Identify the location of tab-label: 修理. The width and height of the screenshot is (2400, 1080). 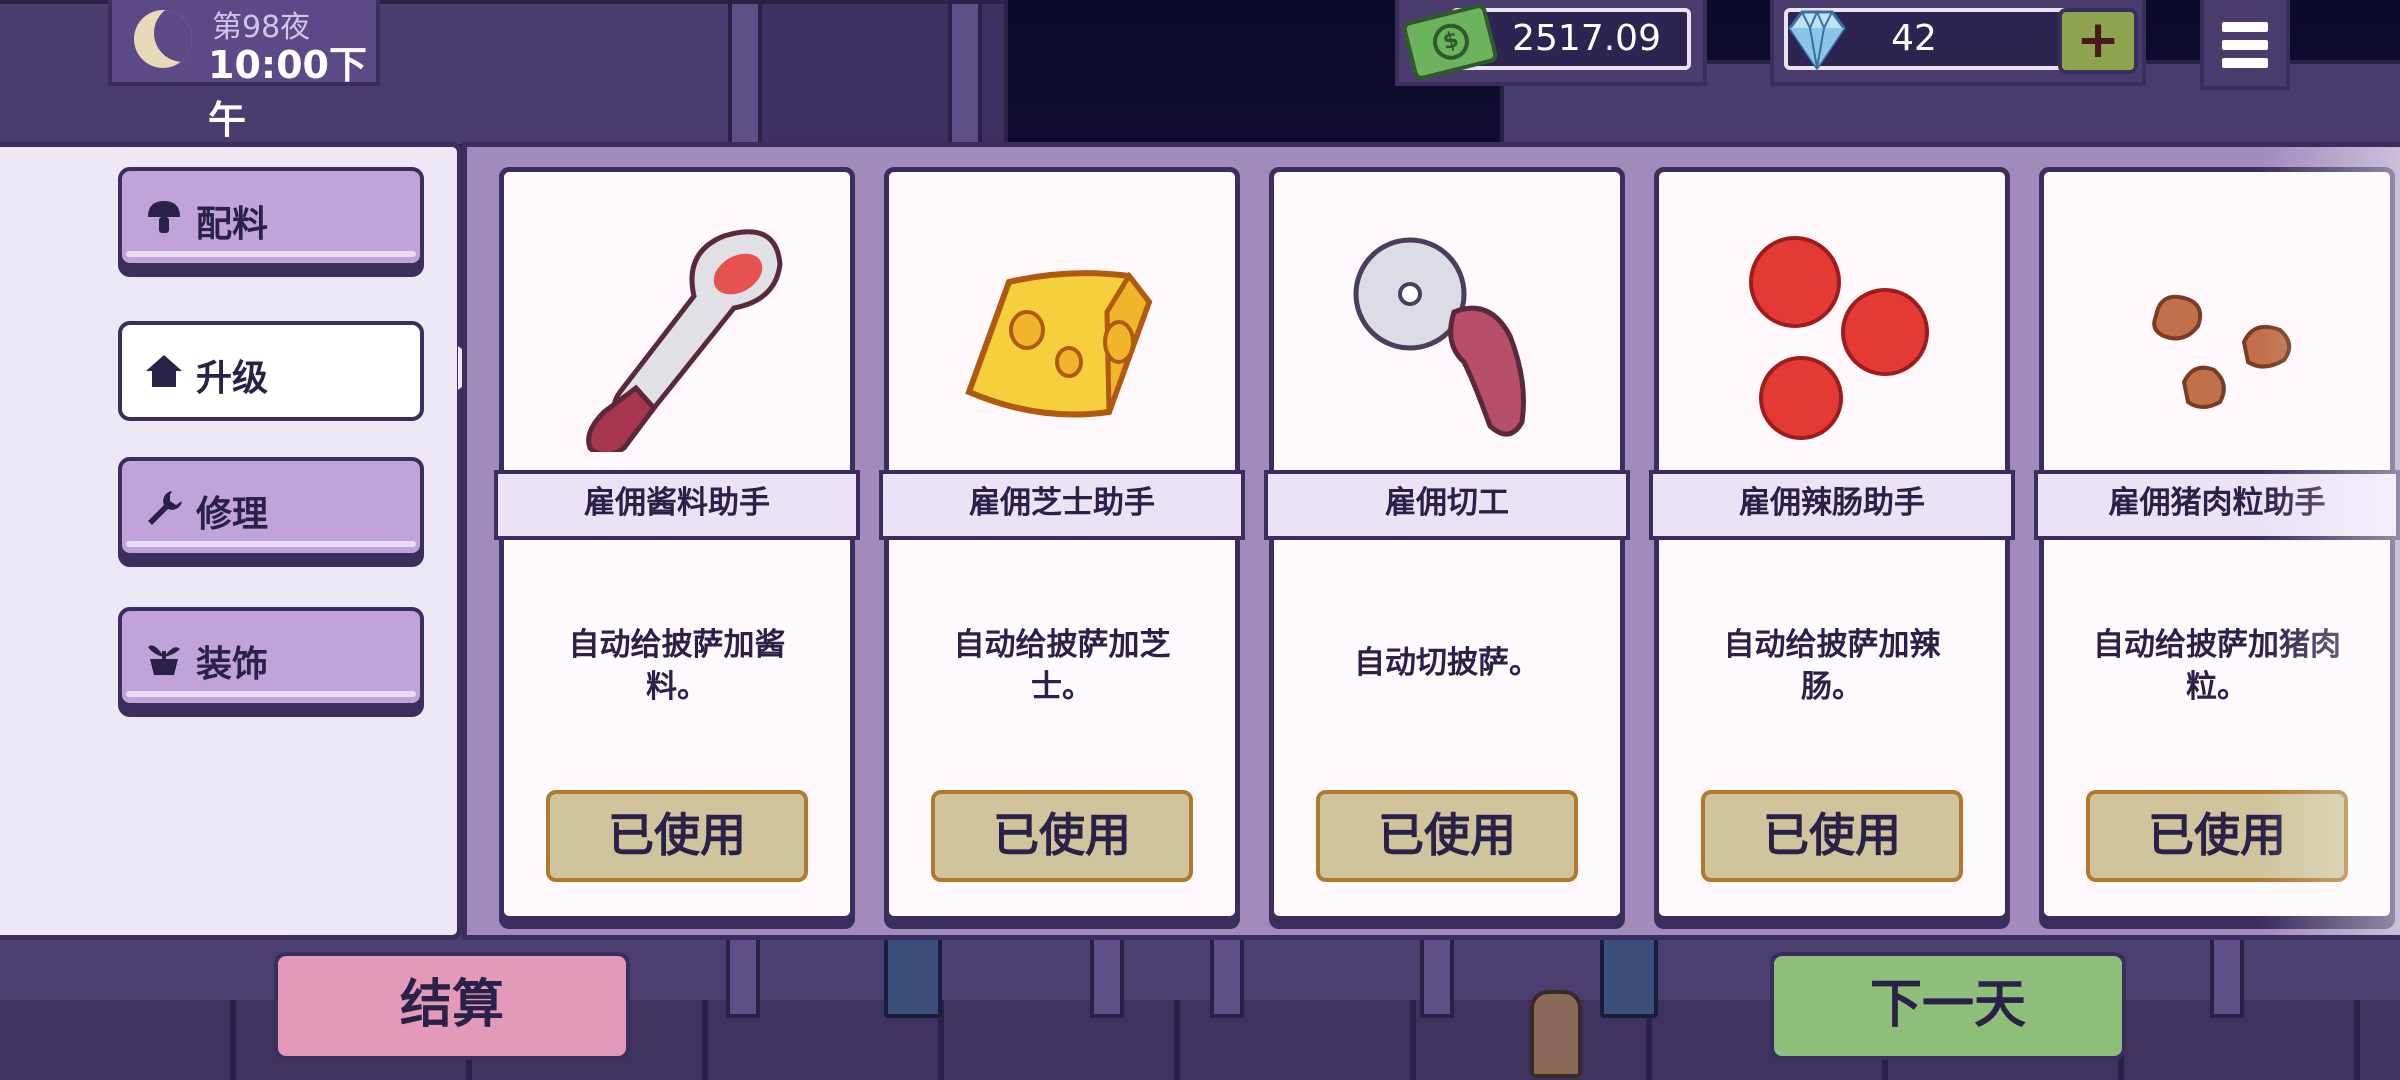
(232, 514).